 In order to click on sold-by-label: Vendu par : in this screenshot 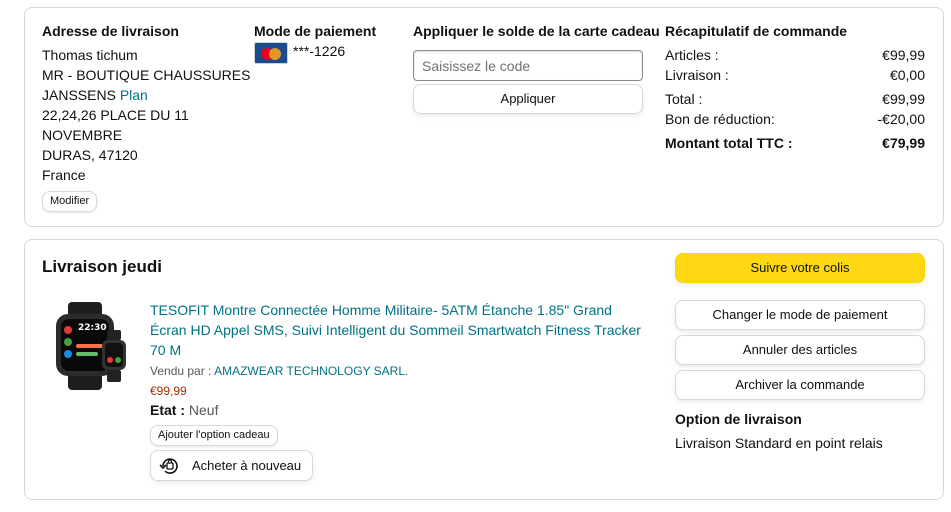, I will do `click(181, 371)`.